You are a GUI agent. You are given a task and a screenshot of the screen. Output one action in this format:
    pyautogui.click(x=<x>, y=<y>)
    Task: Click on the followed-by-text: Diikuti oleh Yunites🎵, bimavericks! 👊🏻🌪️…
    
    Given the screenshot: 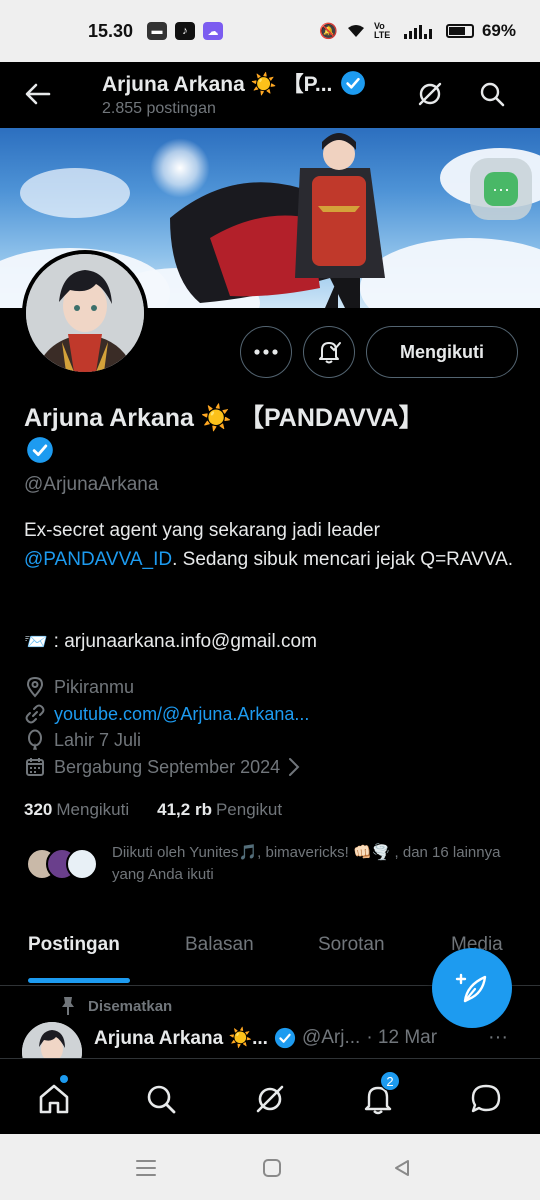 What is the action you would take?
    pyautogui.click(x=306, y=863)
    